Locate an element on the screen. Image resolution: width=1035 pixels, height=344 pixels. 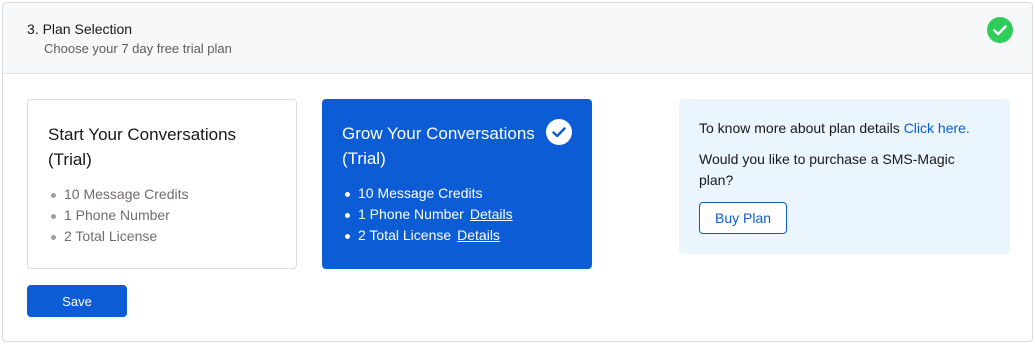
plan-details-link: Click here. is located at coordinates (937, 128).